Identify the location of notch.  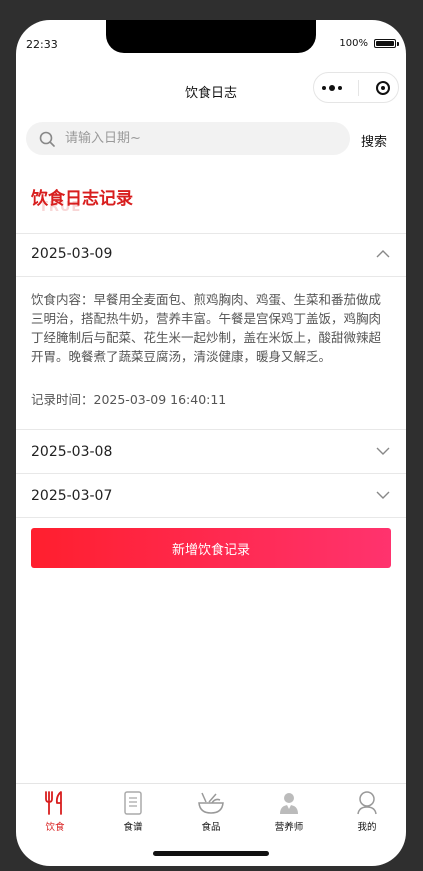
(211, 36).